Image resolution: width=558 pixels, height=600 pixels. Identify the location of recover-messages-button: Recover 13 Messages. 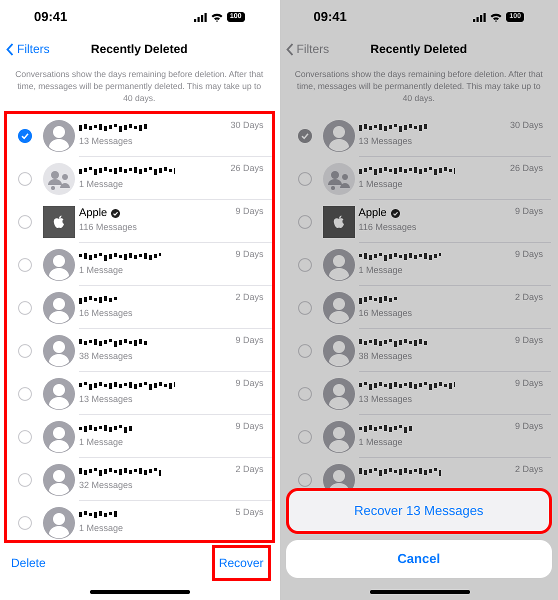
(419, 511).